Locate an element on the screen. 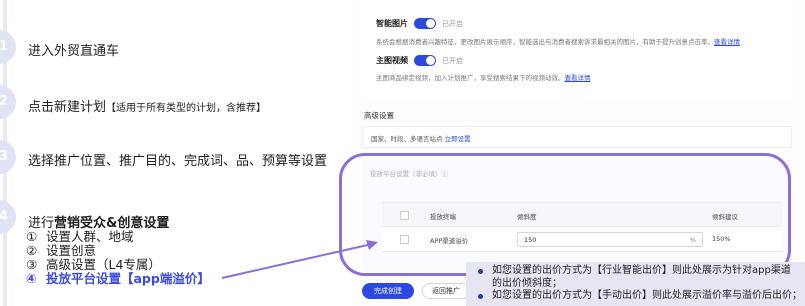  rate-input-value: 150 is located at coordinates (530, 240).